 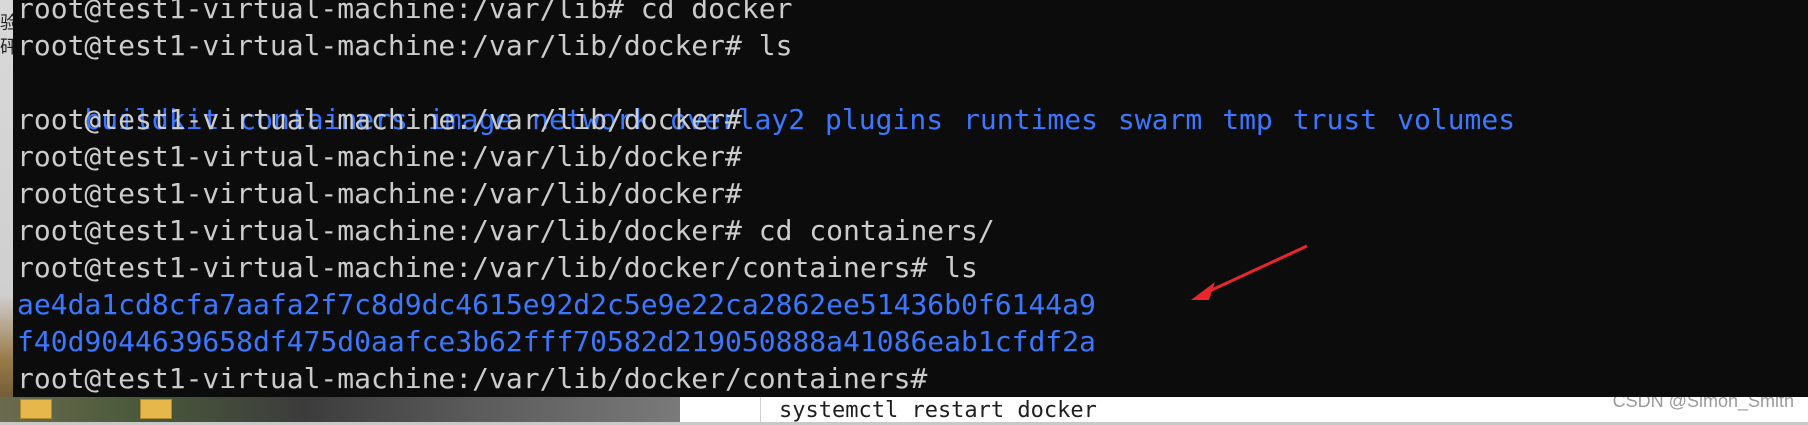 I want to click on dir-entry: volumes, so click(x=1456, y=119).